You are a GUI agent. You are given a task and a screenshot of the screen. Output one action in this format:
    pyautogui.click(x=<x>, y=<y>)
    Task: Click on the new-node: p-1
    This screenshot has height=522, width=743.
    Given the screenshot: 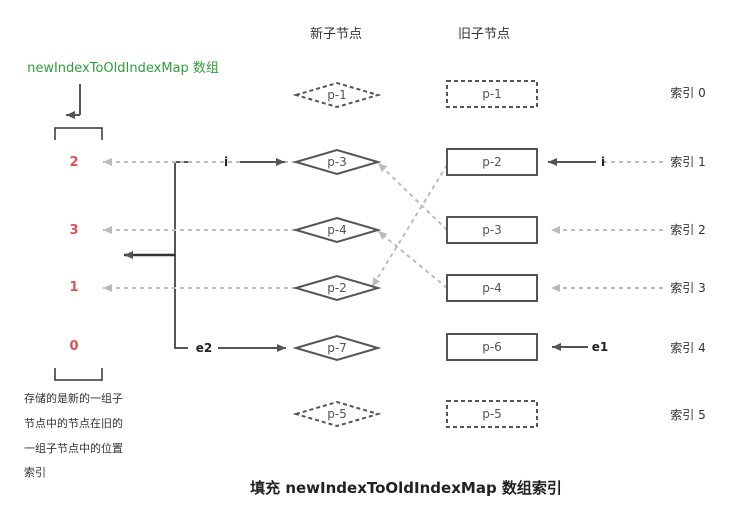 What is the action you would take?
    pyautogui.click(x=337, y=95)
    